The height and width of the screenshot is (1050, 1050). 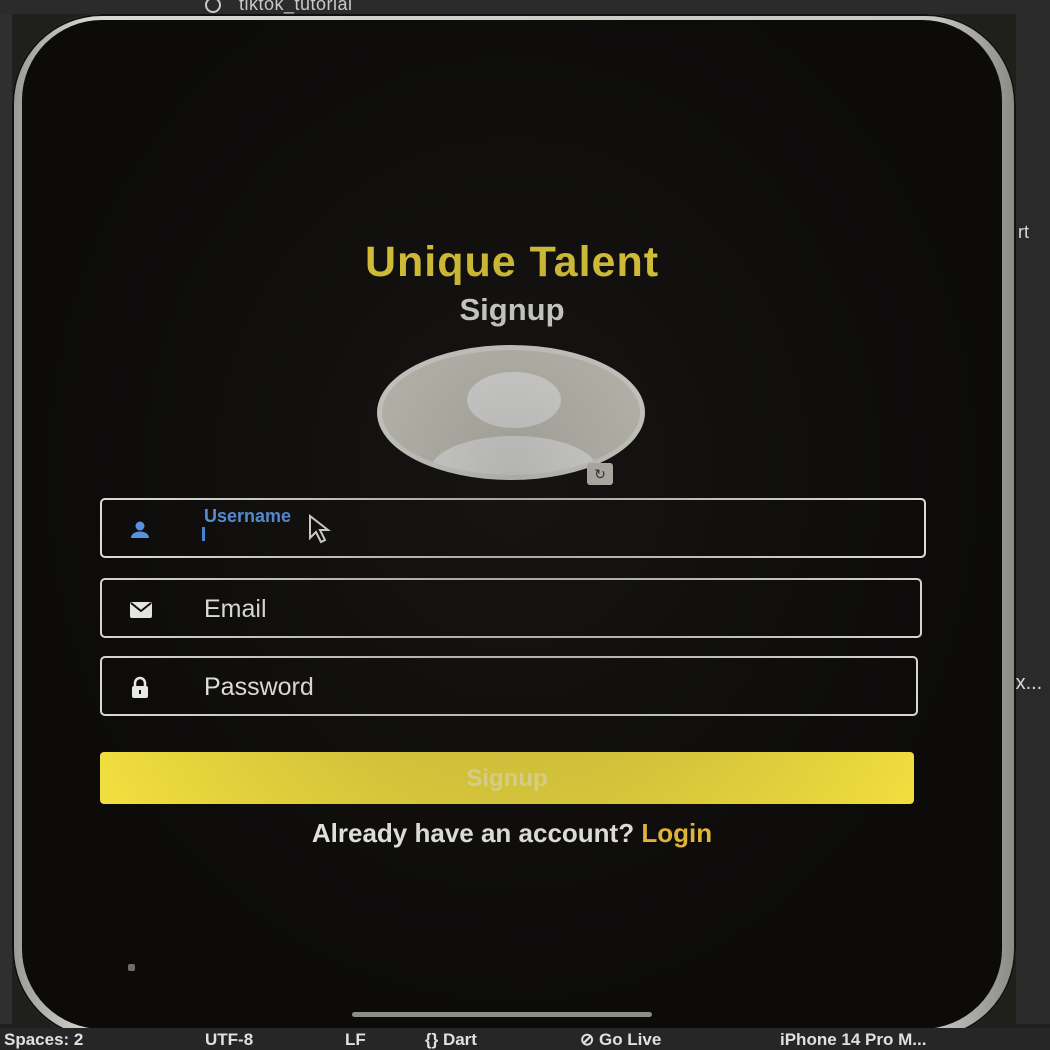 I want to click on email-field: Email, so click(x=511, y=608).